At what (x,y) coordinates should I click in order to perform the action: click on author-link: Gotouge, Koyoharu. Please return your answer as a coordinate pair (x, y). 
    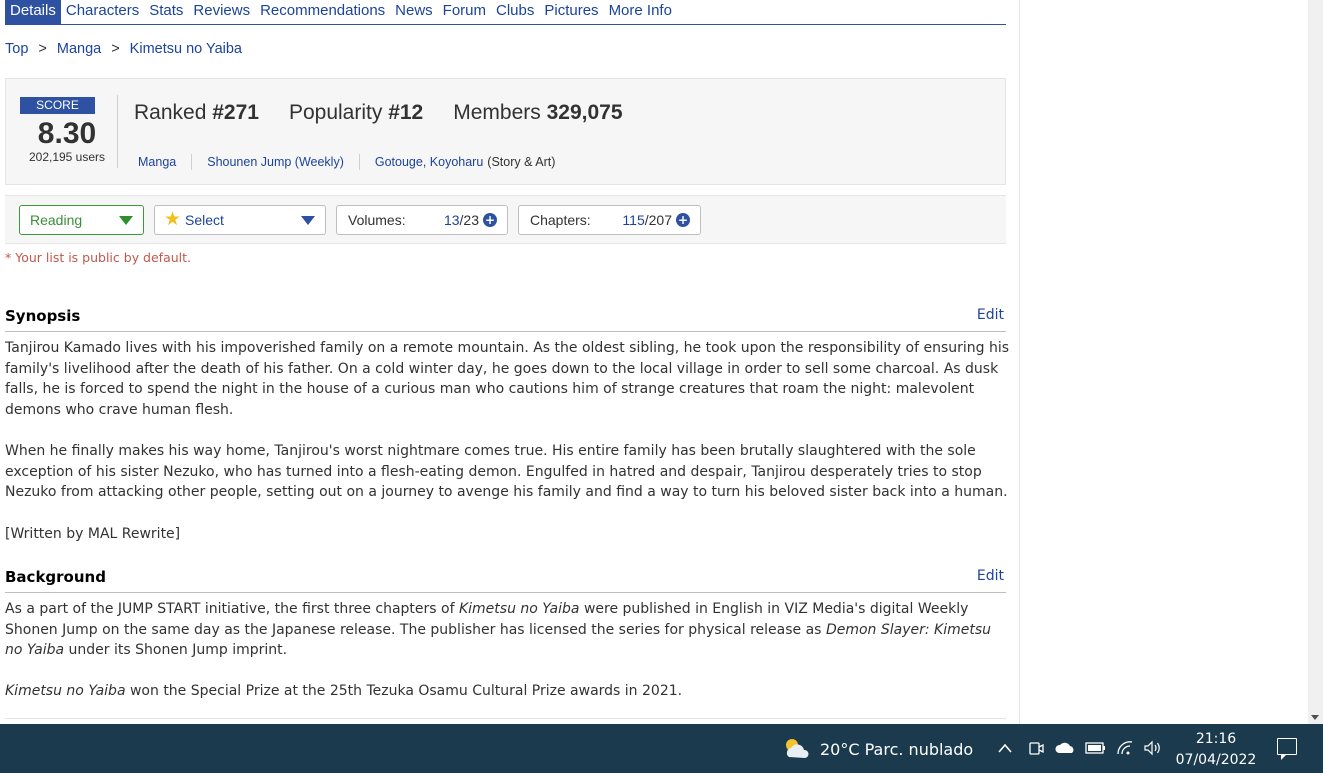
    Looking at the image, I should click on (429, 162).